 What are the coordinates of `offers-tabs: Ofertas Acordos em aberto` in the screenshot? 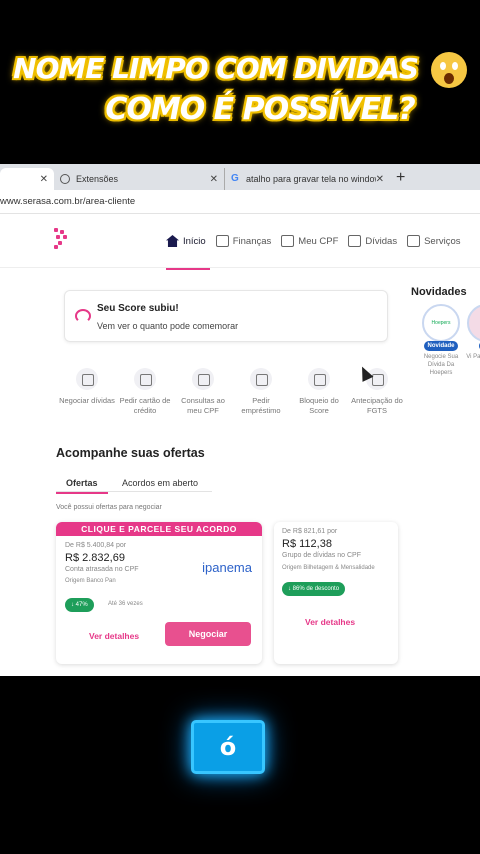 It's located at (134, 483).